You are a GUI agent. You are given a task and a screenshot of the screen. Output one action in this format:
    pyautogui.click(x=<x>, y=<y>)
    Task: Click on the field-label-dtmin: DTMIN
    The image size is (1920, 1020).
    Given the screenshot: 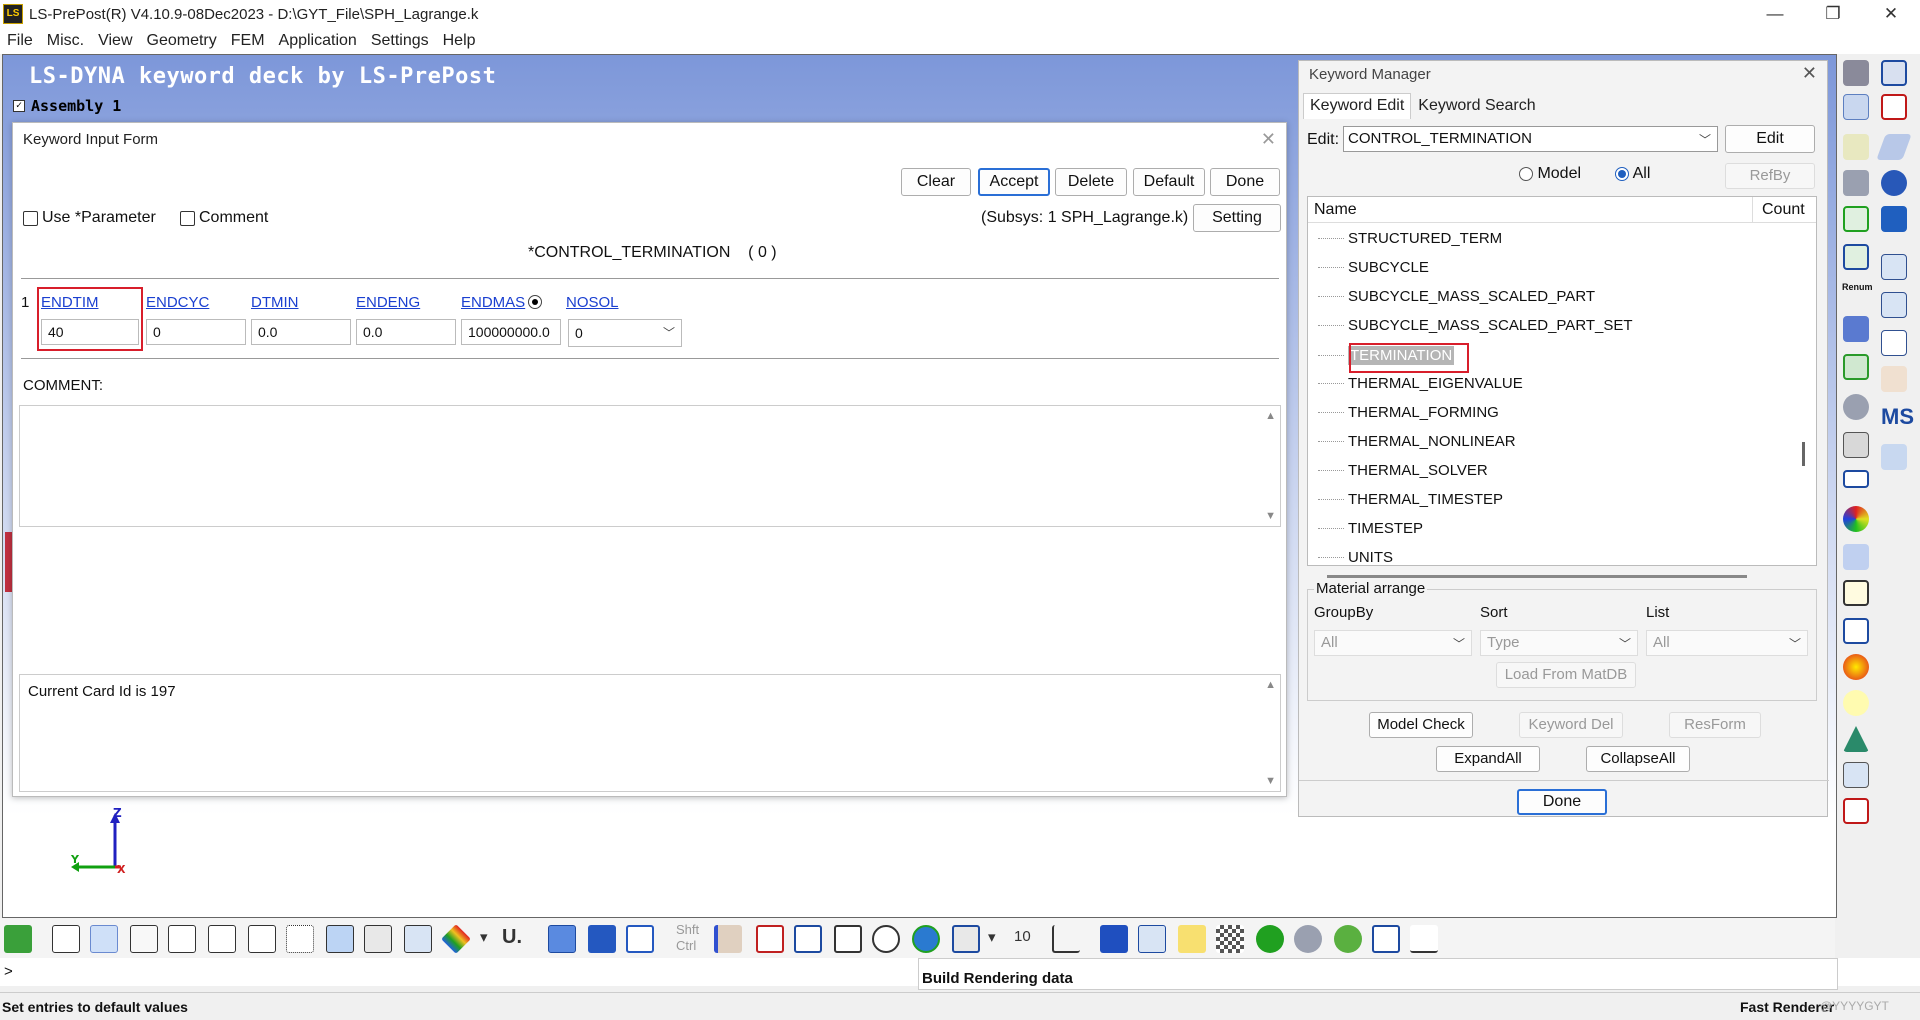 What is the action you would take?
    pyautogui.click(x=275, y=302)
    